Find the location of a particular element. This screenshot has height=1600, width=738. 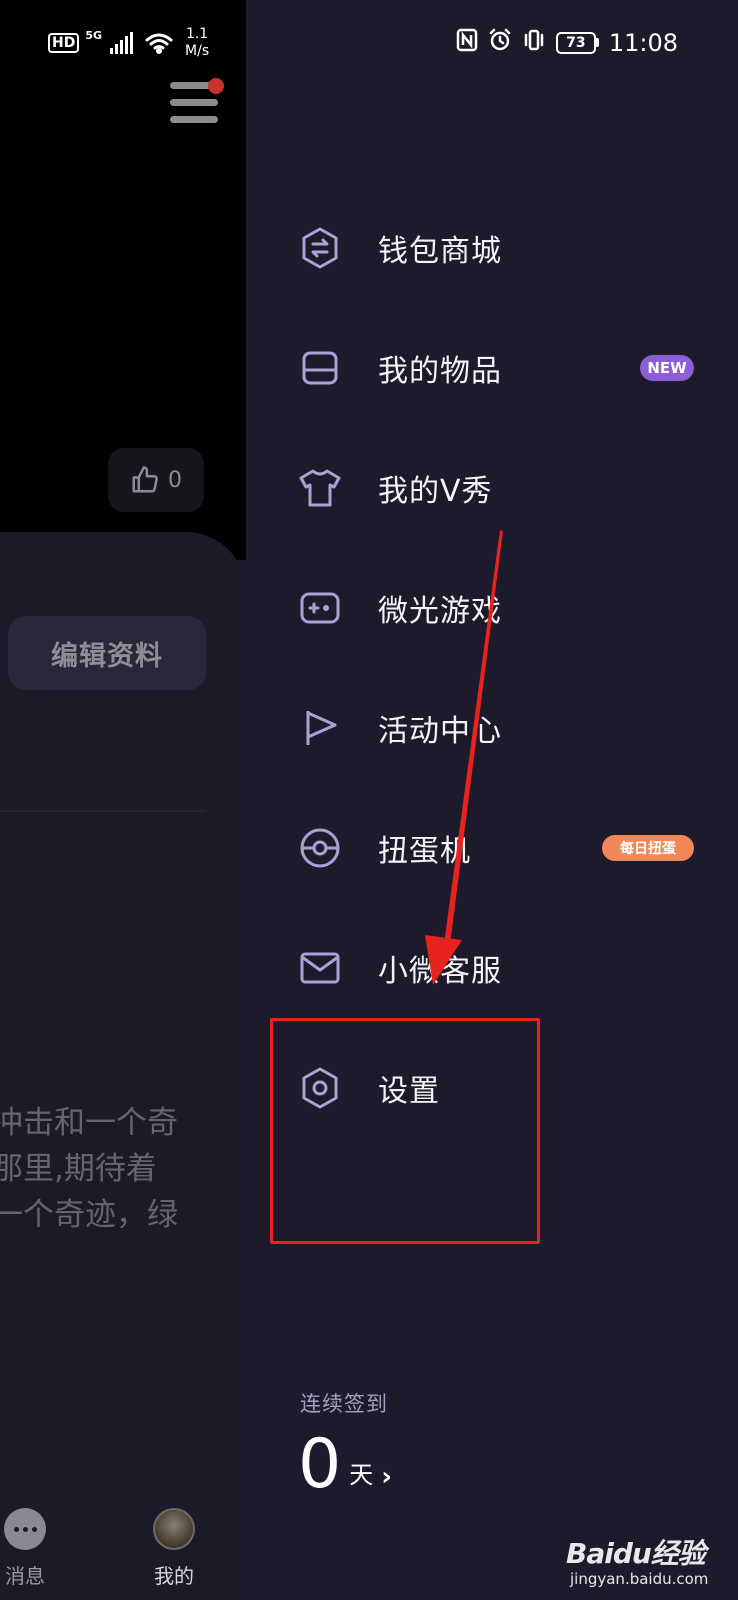

vibrate-icon is located at coordinates (534, 42).